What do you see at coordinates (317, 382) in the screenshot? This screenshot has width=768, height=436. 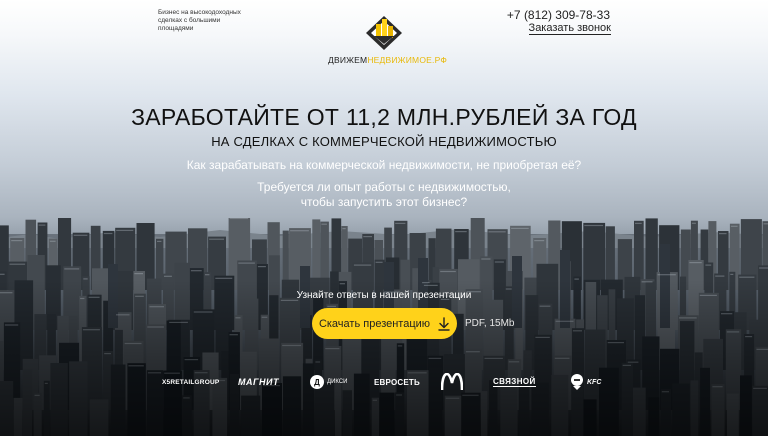 I see `partner-dixy-badge: Д` at bounding box center [317, 382].